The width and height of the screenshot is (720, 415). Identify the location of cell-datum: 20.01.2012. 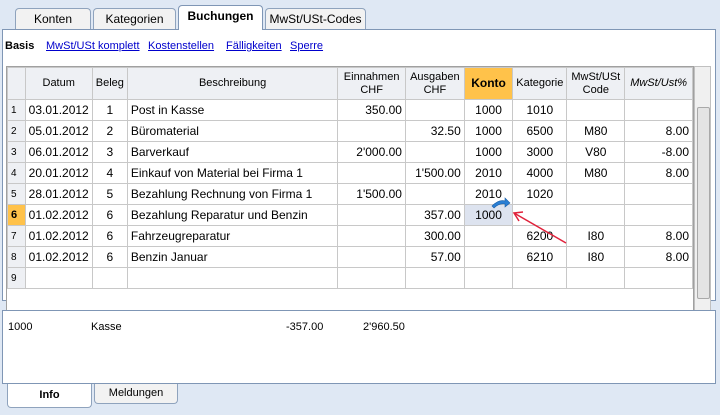
(58, 173).